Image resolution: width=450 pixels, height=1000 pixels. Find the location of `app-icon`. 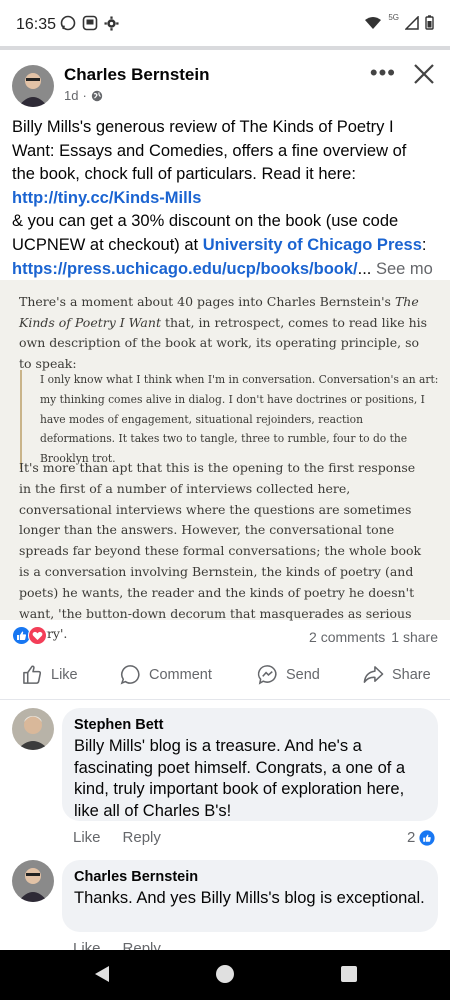

app-icon is located at coordinates (90, 23).